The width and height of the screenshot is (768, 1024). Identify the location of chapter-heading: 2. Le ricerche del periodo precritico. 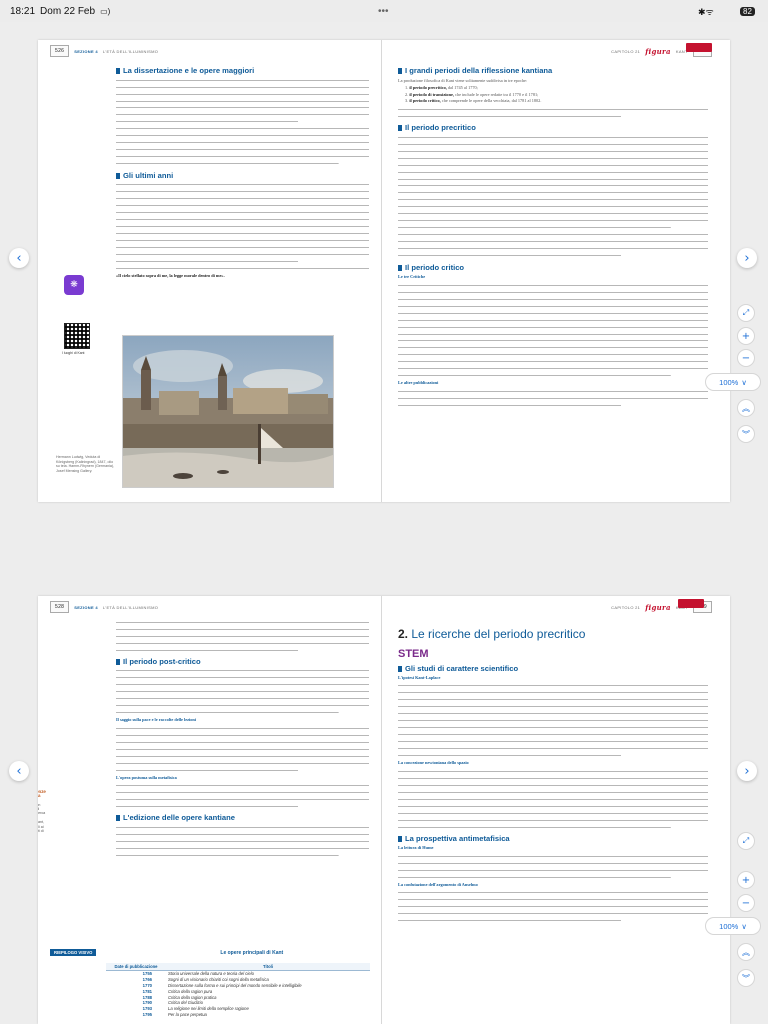
(492, 634).